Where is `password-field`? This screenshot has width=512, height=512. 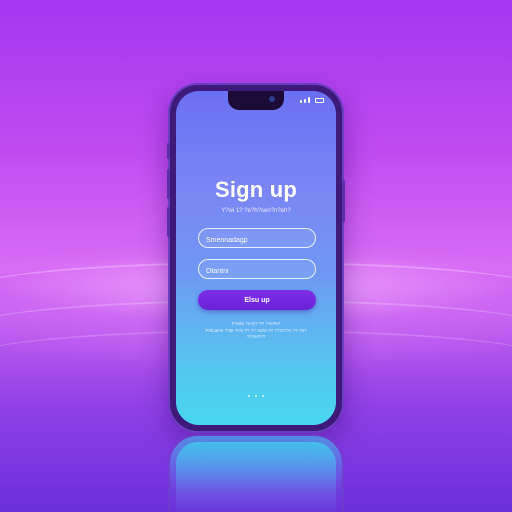
password-field is located at coordinates (257, 271).